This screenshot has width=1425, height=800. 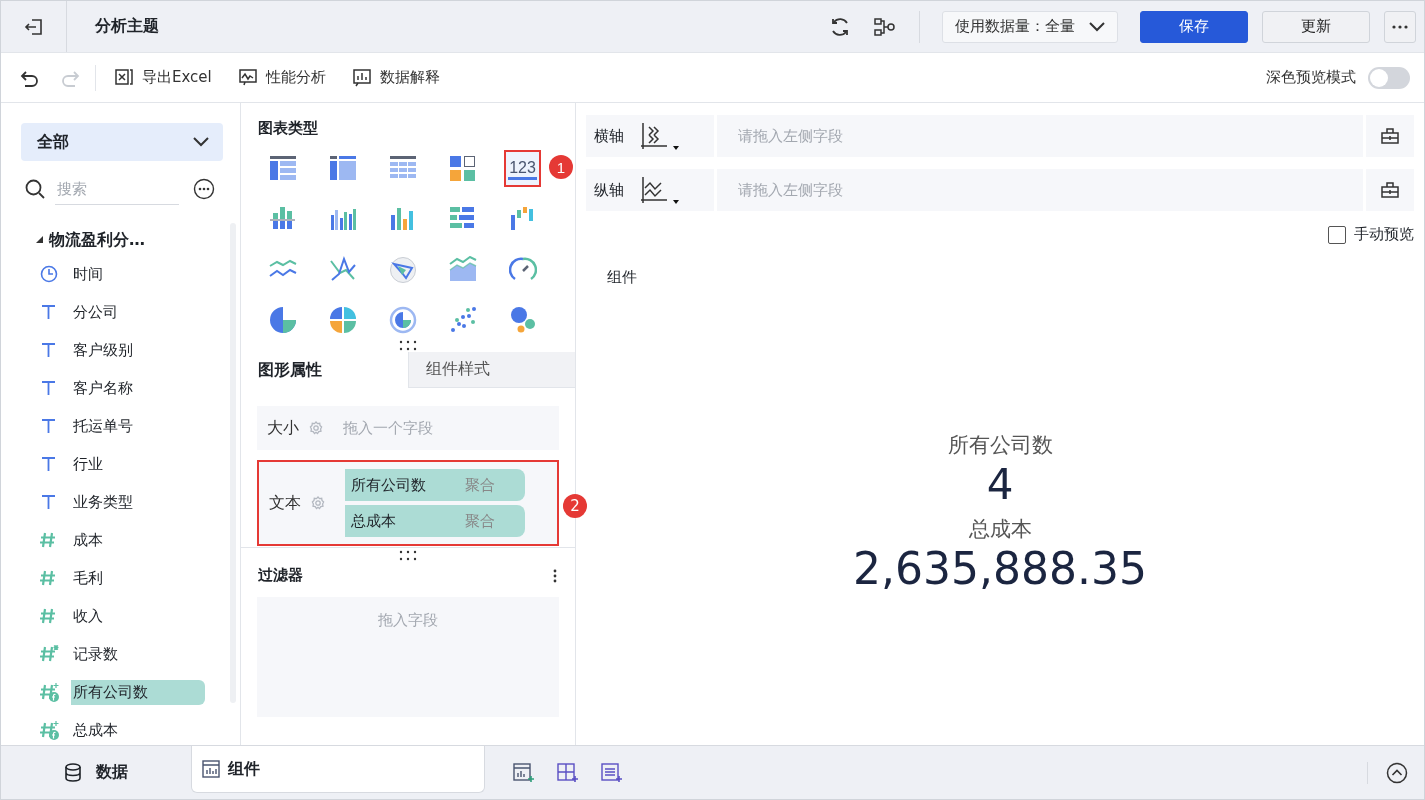 I want to click on blocks-icon, so click(x=462, y=168).